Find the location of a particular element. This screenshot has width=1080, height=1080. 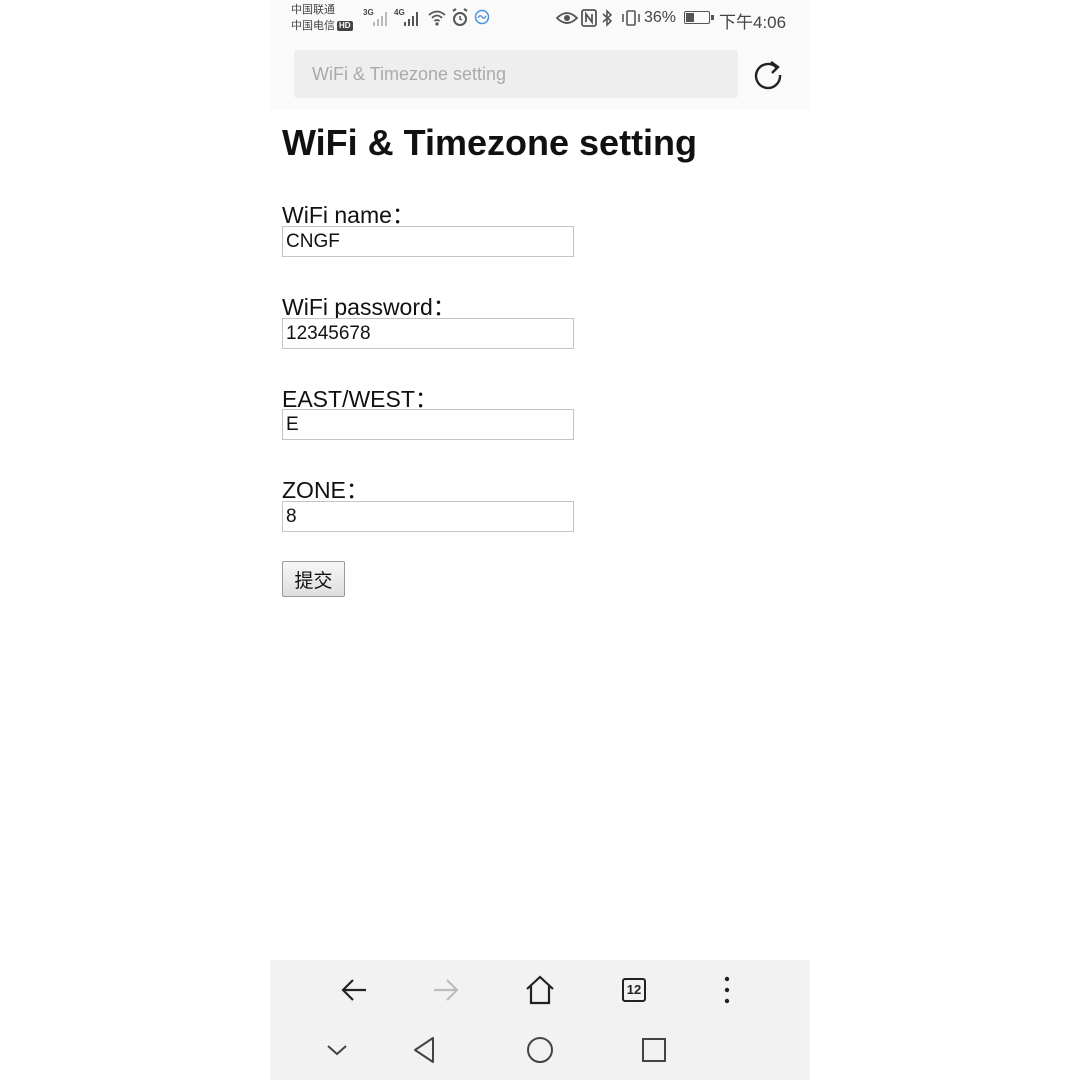

forward-button is located at coordinates (446, 990).